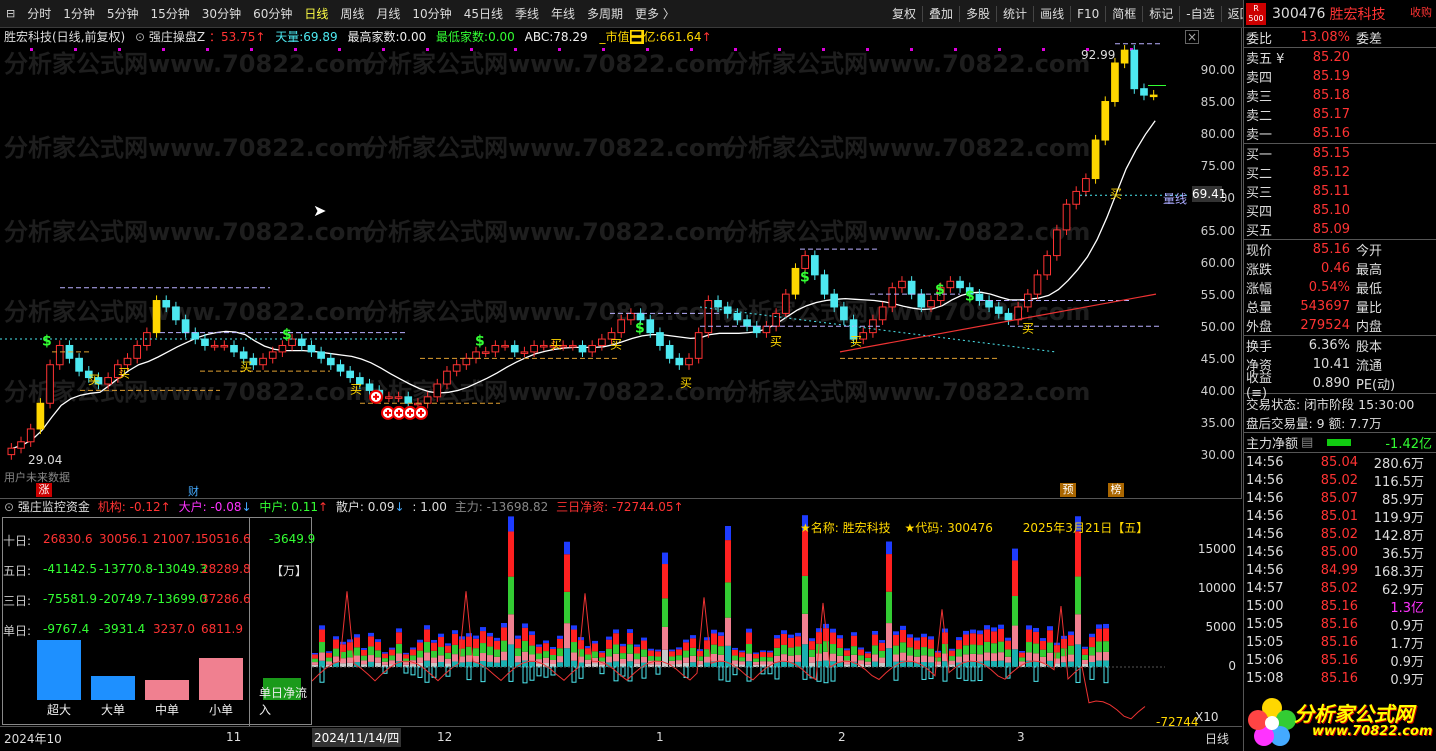 Image resolution: width=1436 pixels, height=751 pixels. I want to click on tab-60min: 60分钟, so click(272, 14).